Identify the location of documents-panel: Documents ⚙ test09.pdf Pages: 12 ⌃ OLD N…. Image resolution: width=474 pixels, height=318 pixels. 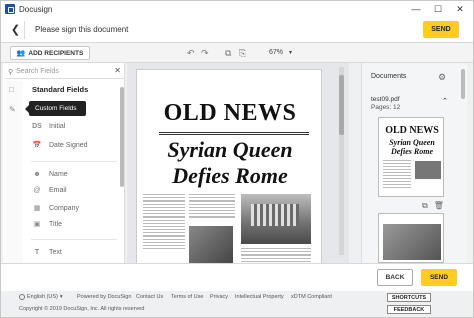
(414, 163).